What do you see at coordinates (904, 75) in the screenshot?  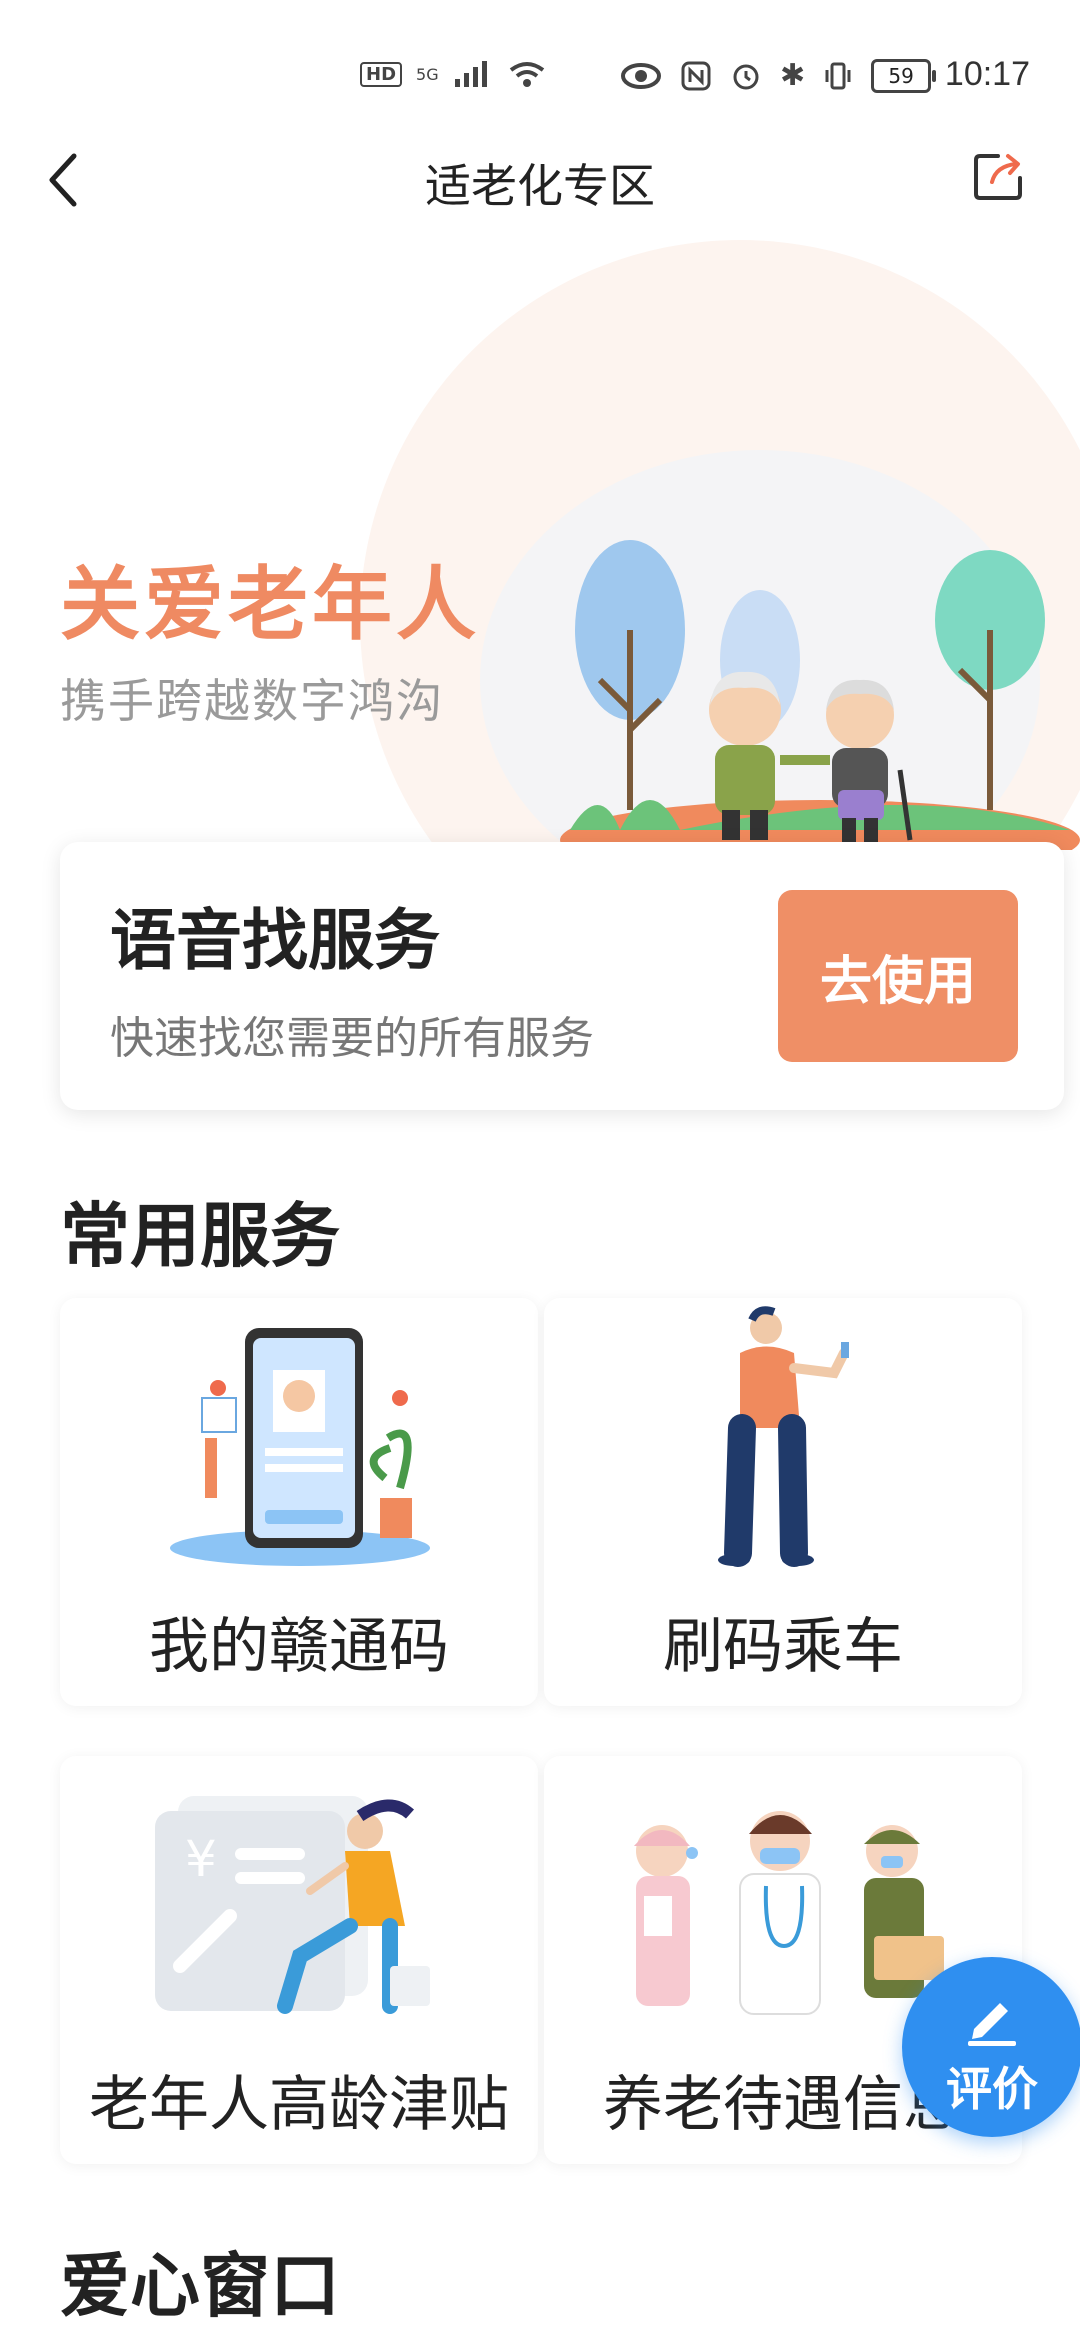 I see `battery-icon: 59` at bounding box center [904, 75].